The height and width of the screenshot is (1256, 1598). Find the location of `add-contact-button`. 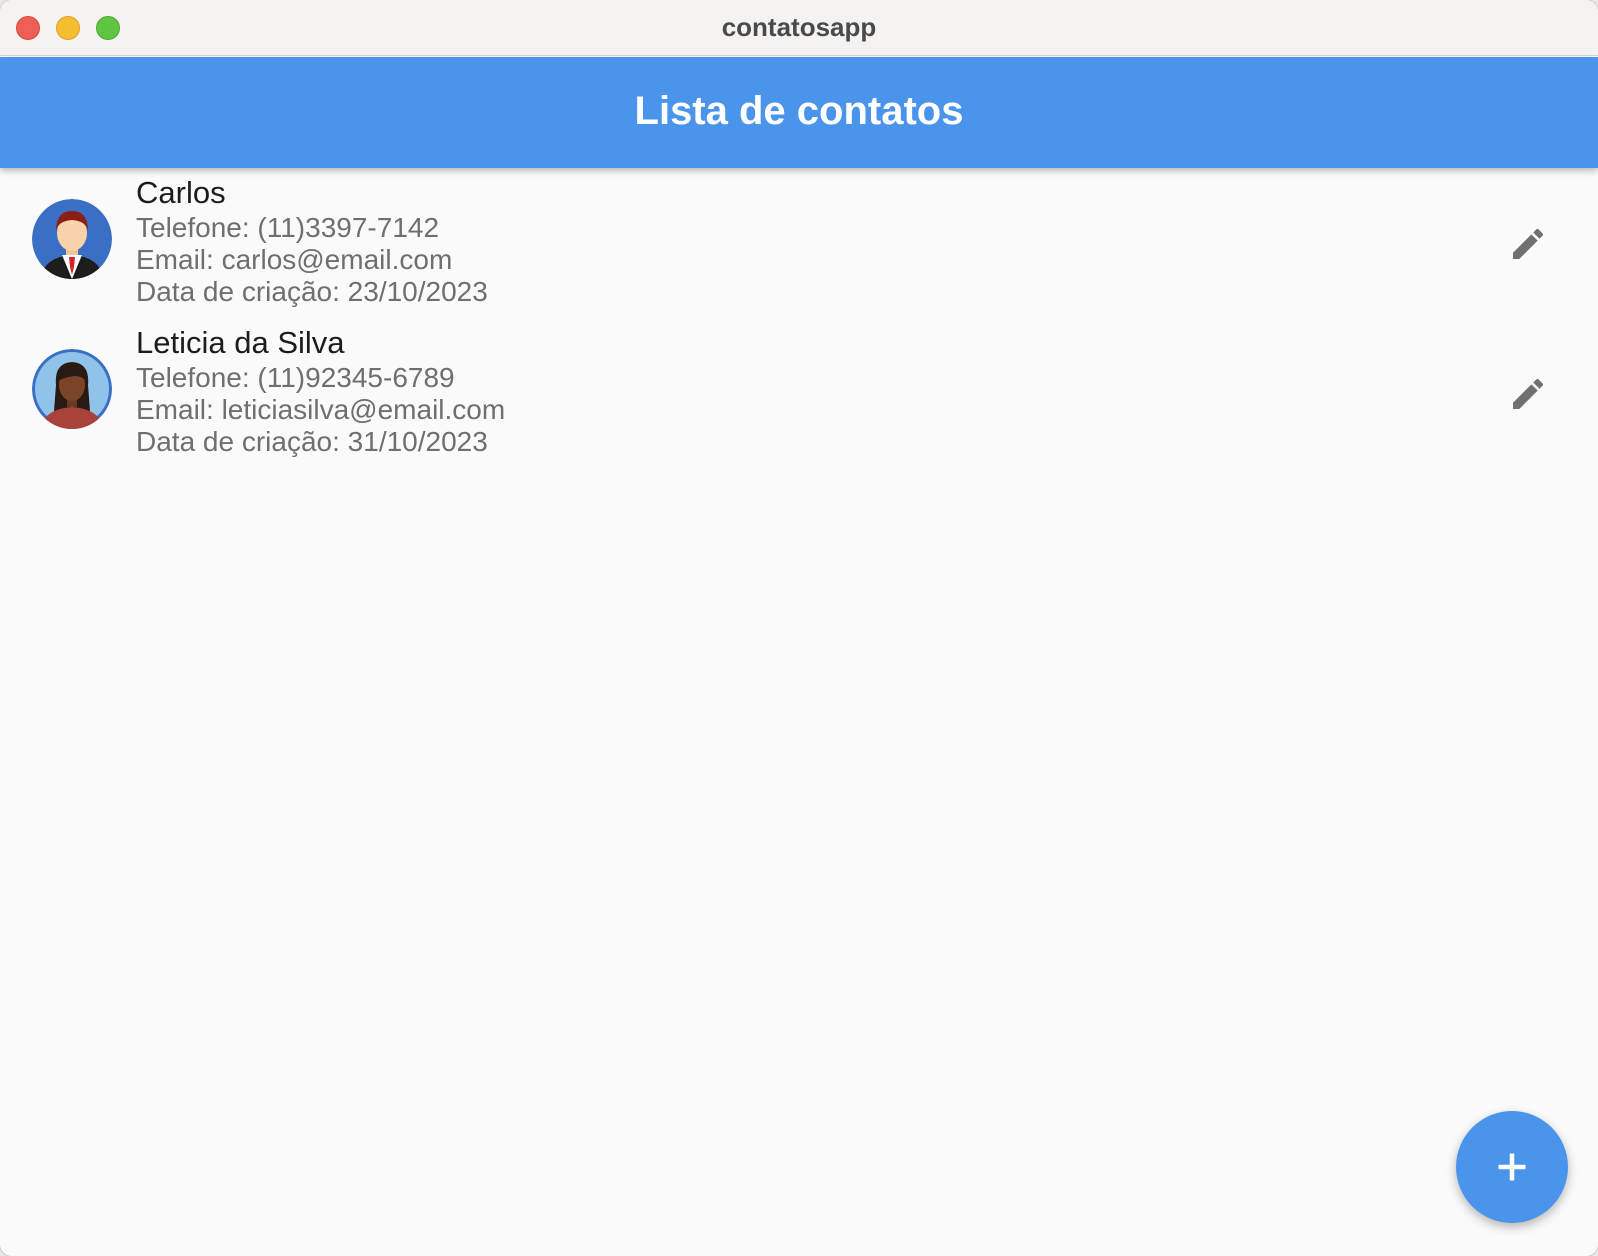

add-contact-button is located at coordinates (1512, 1167).